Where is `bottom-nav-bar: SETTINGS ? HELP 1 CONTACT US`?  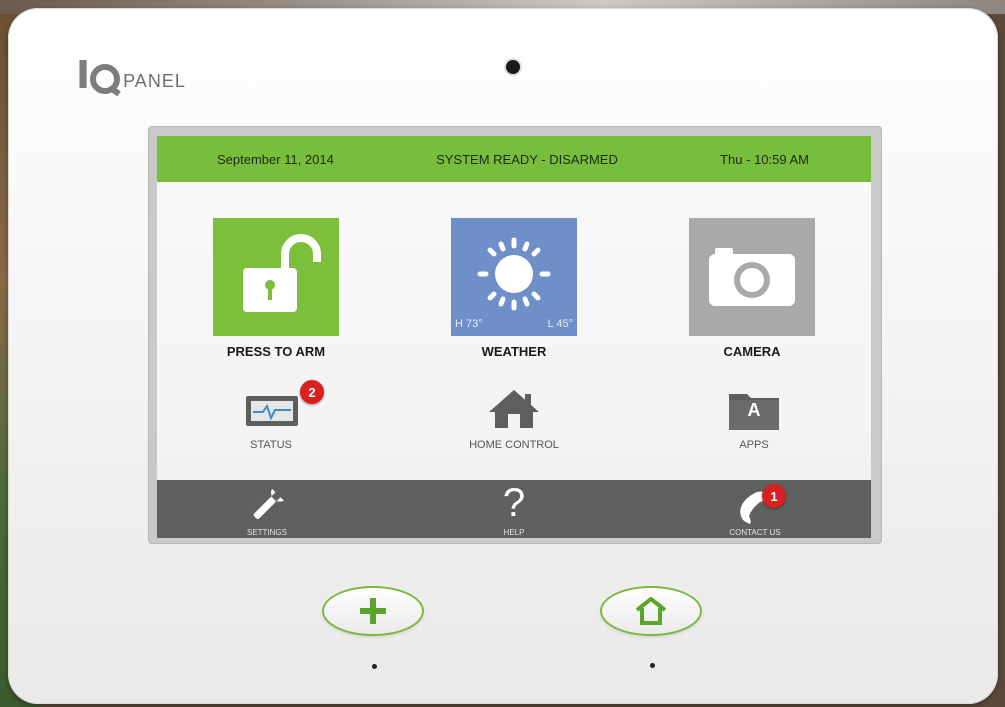
bottom-nav-bar: SETTINGS ? HELP 1 CONTACT US is located at coordinates (514, 509).